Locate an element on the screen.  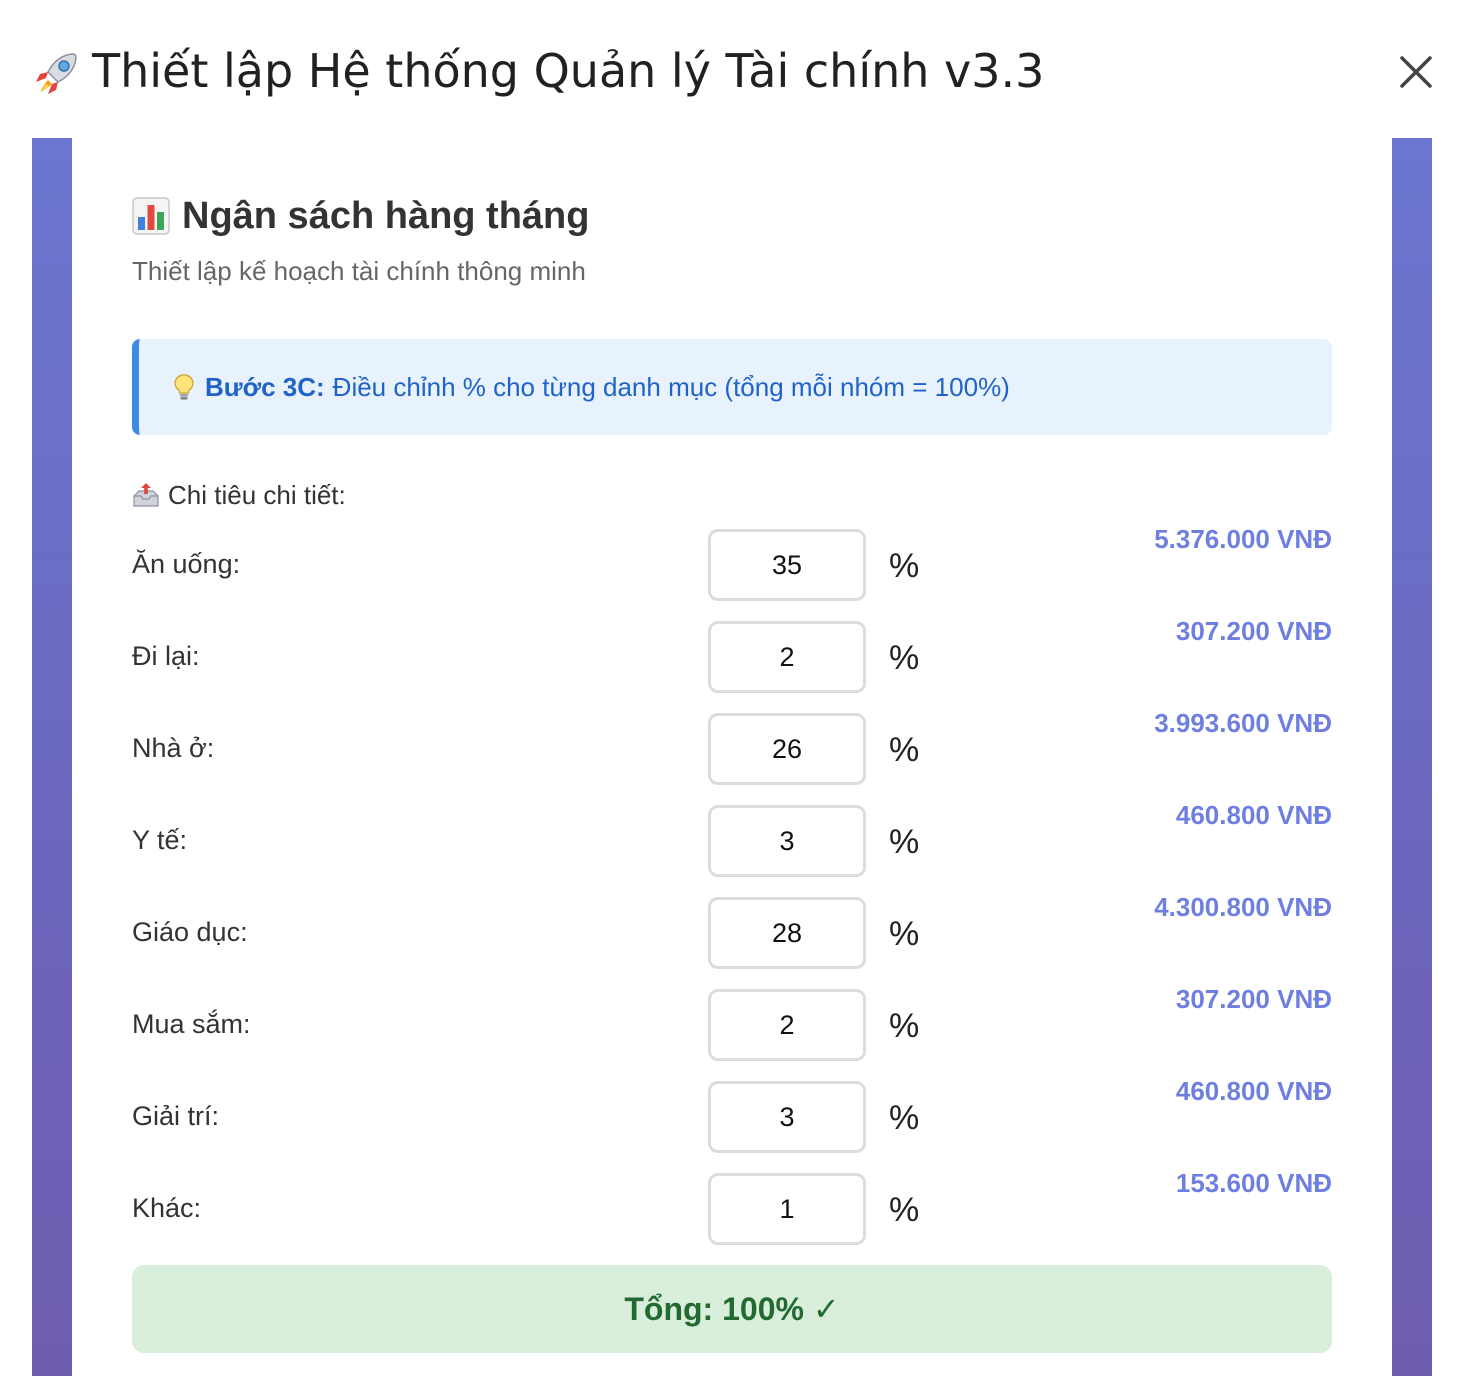
step-label: Bước 3C: is located at coordinates (265, 386).